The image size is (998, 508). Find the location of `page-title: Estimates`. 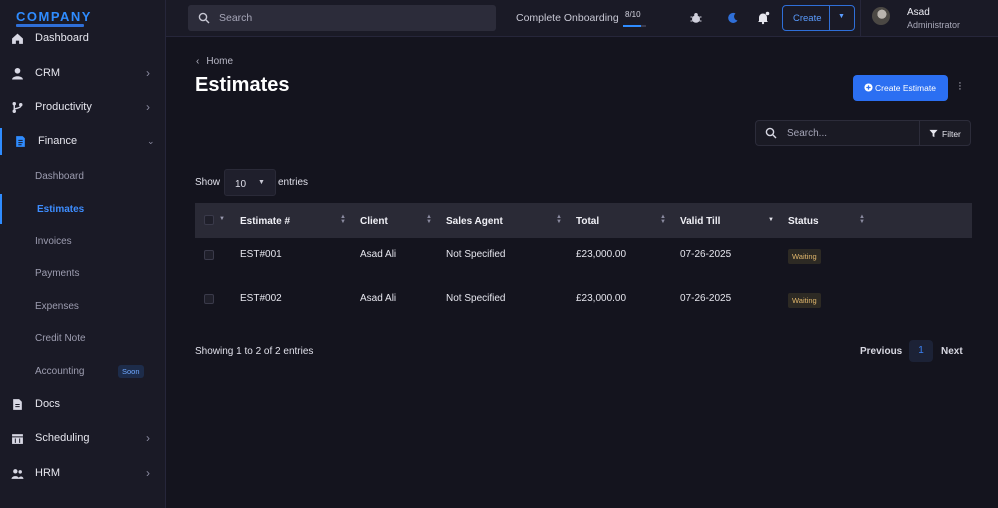

page-title: Estimates is located at coordinates (242, 85).